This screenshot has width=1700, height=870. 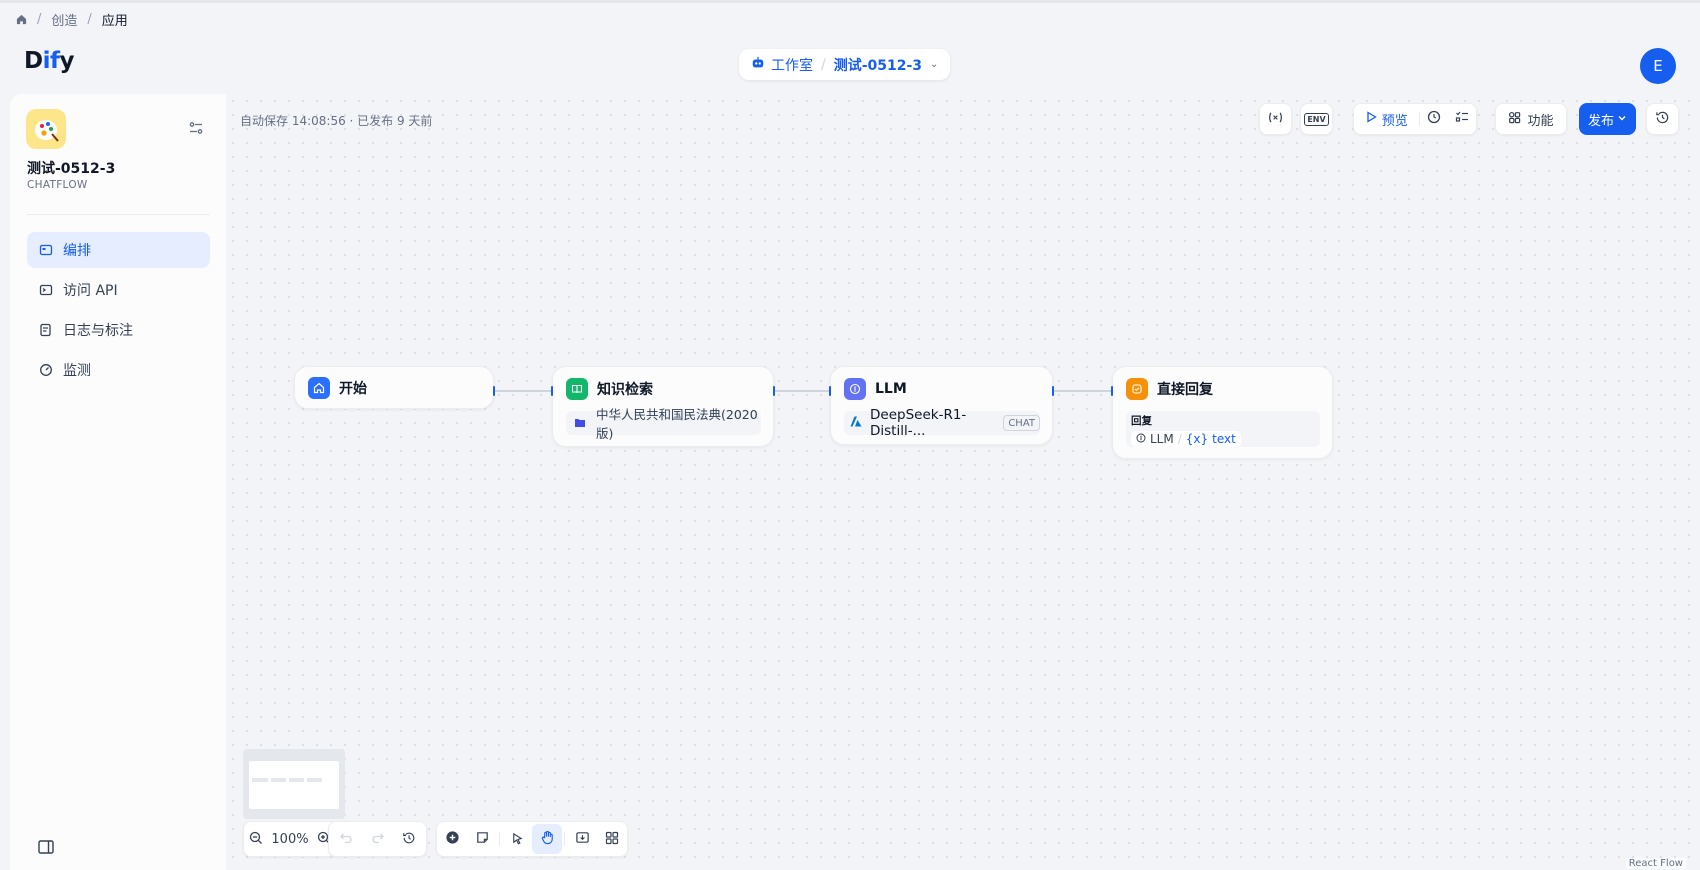 I want to click on dify-logo: Dify, so click(x=49, y=61).